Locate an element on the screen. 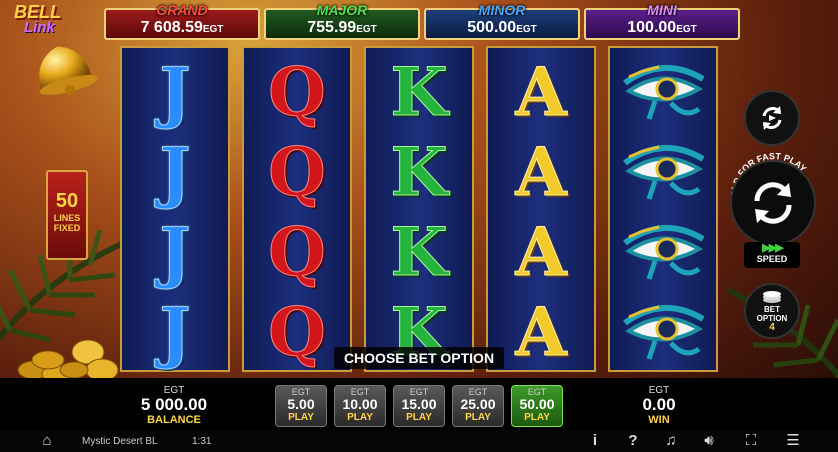  jackpot-mini-value: 100.00 is located at coordinates (652, 27).